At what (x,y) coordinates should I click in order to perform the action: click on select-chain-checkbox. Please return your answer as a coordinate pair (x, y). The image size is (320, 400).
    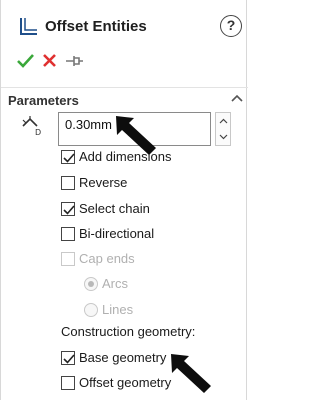
    Looking at the image, I should click on (68, 209).